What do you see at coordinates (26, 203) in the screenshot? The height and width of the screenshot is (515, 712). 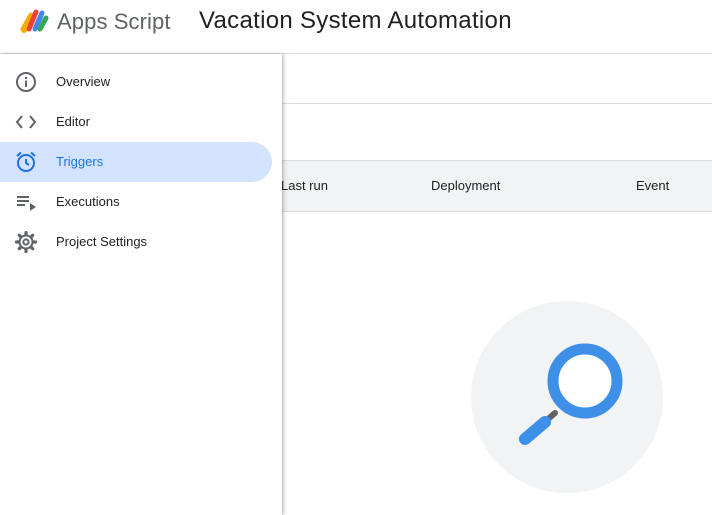 I see `playlist-play-icon` at bounding box center [26, 203].